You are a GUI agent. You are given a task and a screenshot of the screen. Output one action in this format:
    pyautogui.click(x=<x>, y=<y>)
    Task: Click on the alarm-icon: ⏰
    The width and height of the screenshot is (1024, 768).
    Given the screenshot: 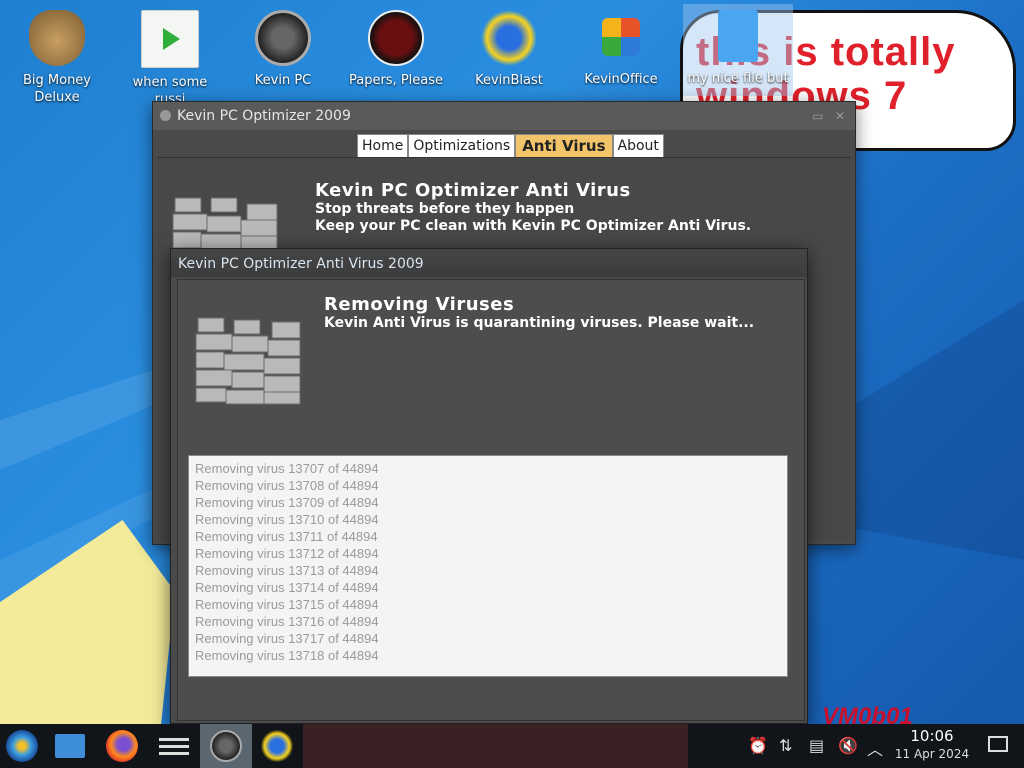 What is the action you would take?
    pyautogui.click(x=758, y=745)
    